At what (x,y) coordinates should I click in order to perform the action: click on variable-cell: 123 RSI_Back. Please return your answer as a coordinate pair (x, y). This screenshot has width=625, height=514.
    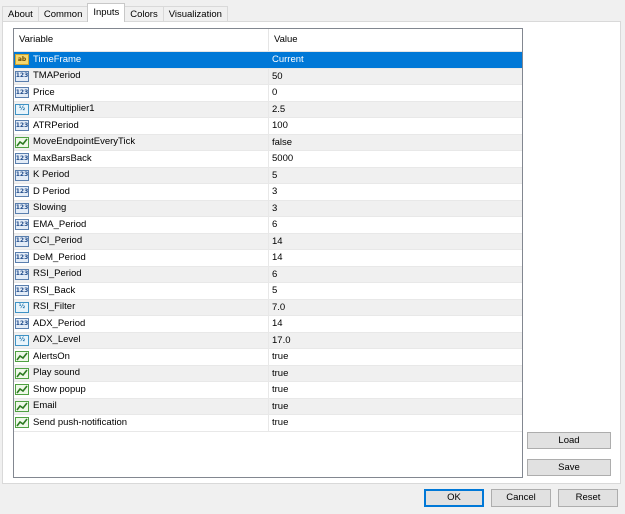
    Looking at the image, I should click on (141, 291).